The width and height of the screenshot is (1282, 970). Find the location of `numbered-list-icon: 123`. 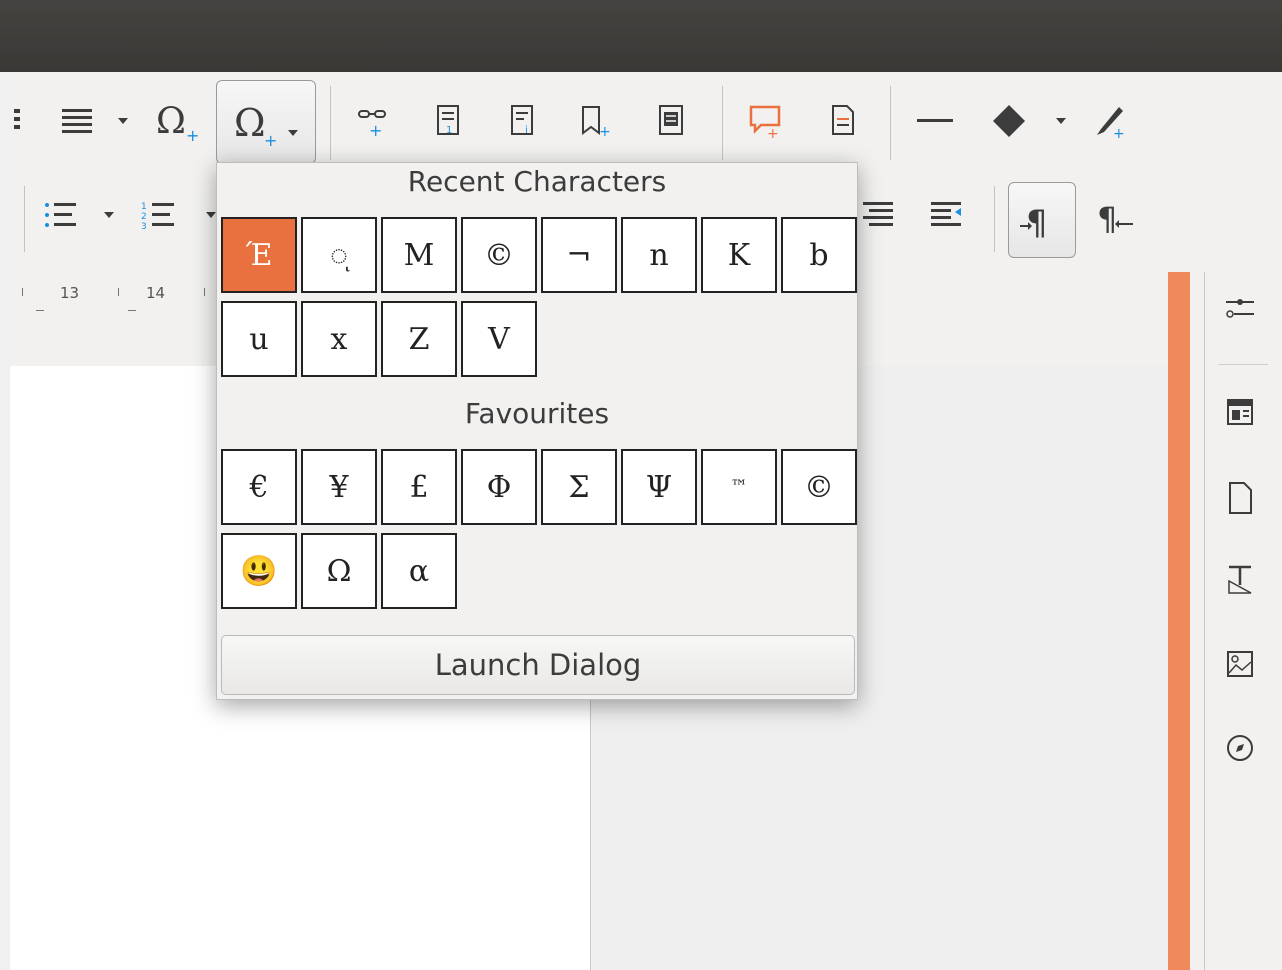

numbered-list-icon: 123 is located at coordinates (159, 216).